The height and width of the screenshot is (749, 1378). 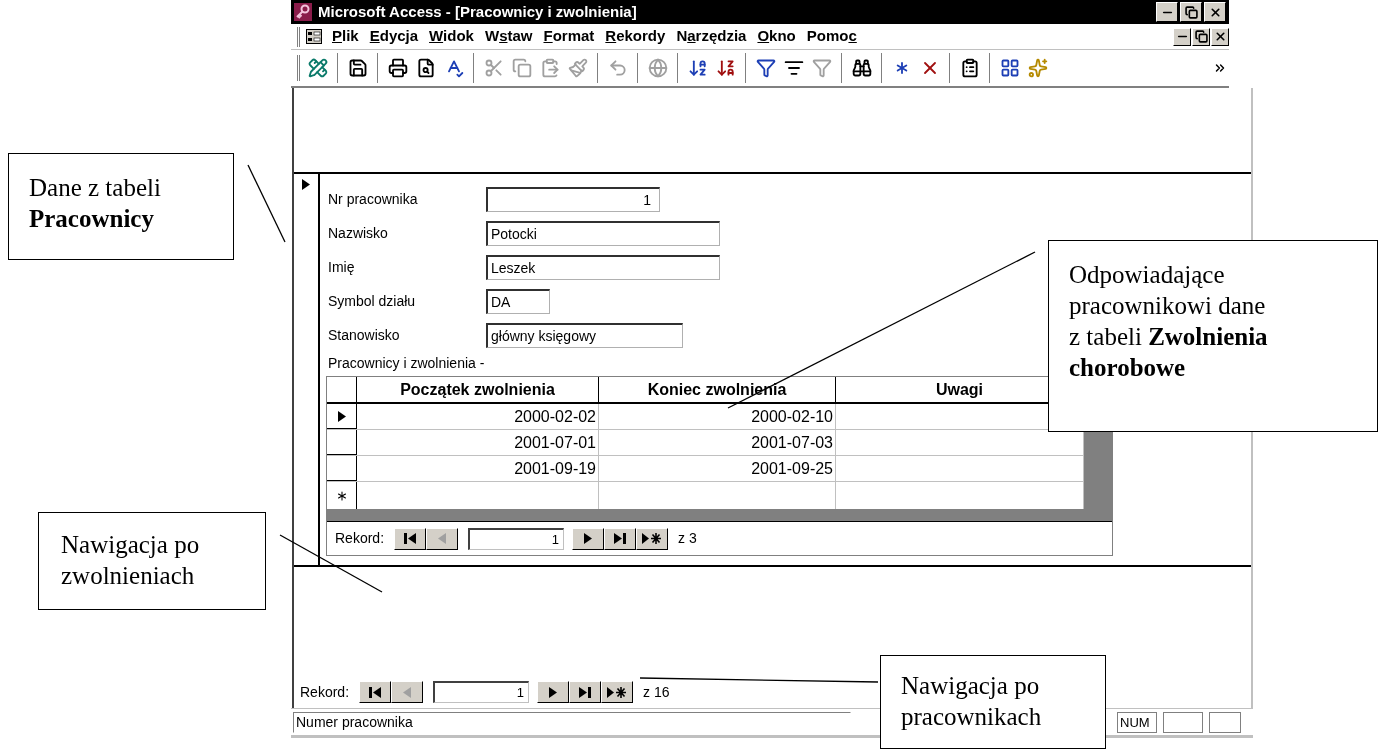 What do you see at coordinates (406, 363) in the screenshot?
I see `subform-label: Pracownicy i zwolnienia -` at bounding box center [406, 363].